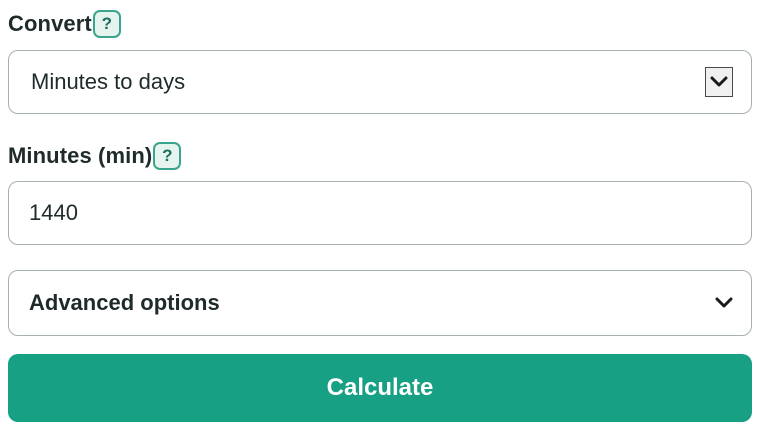 The image size is (760, 430). Describe the element at coordinates (80, 155) in the screenshot. I see `minutes-label: Minutes (min)` at that location.